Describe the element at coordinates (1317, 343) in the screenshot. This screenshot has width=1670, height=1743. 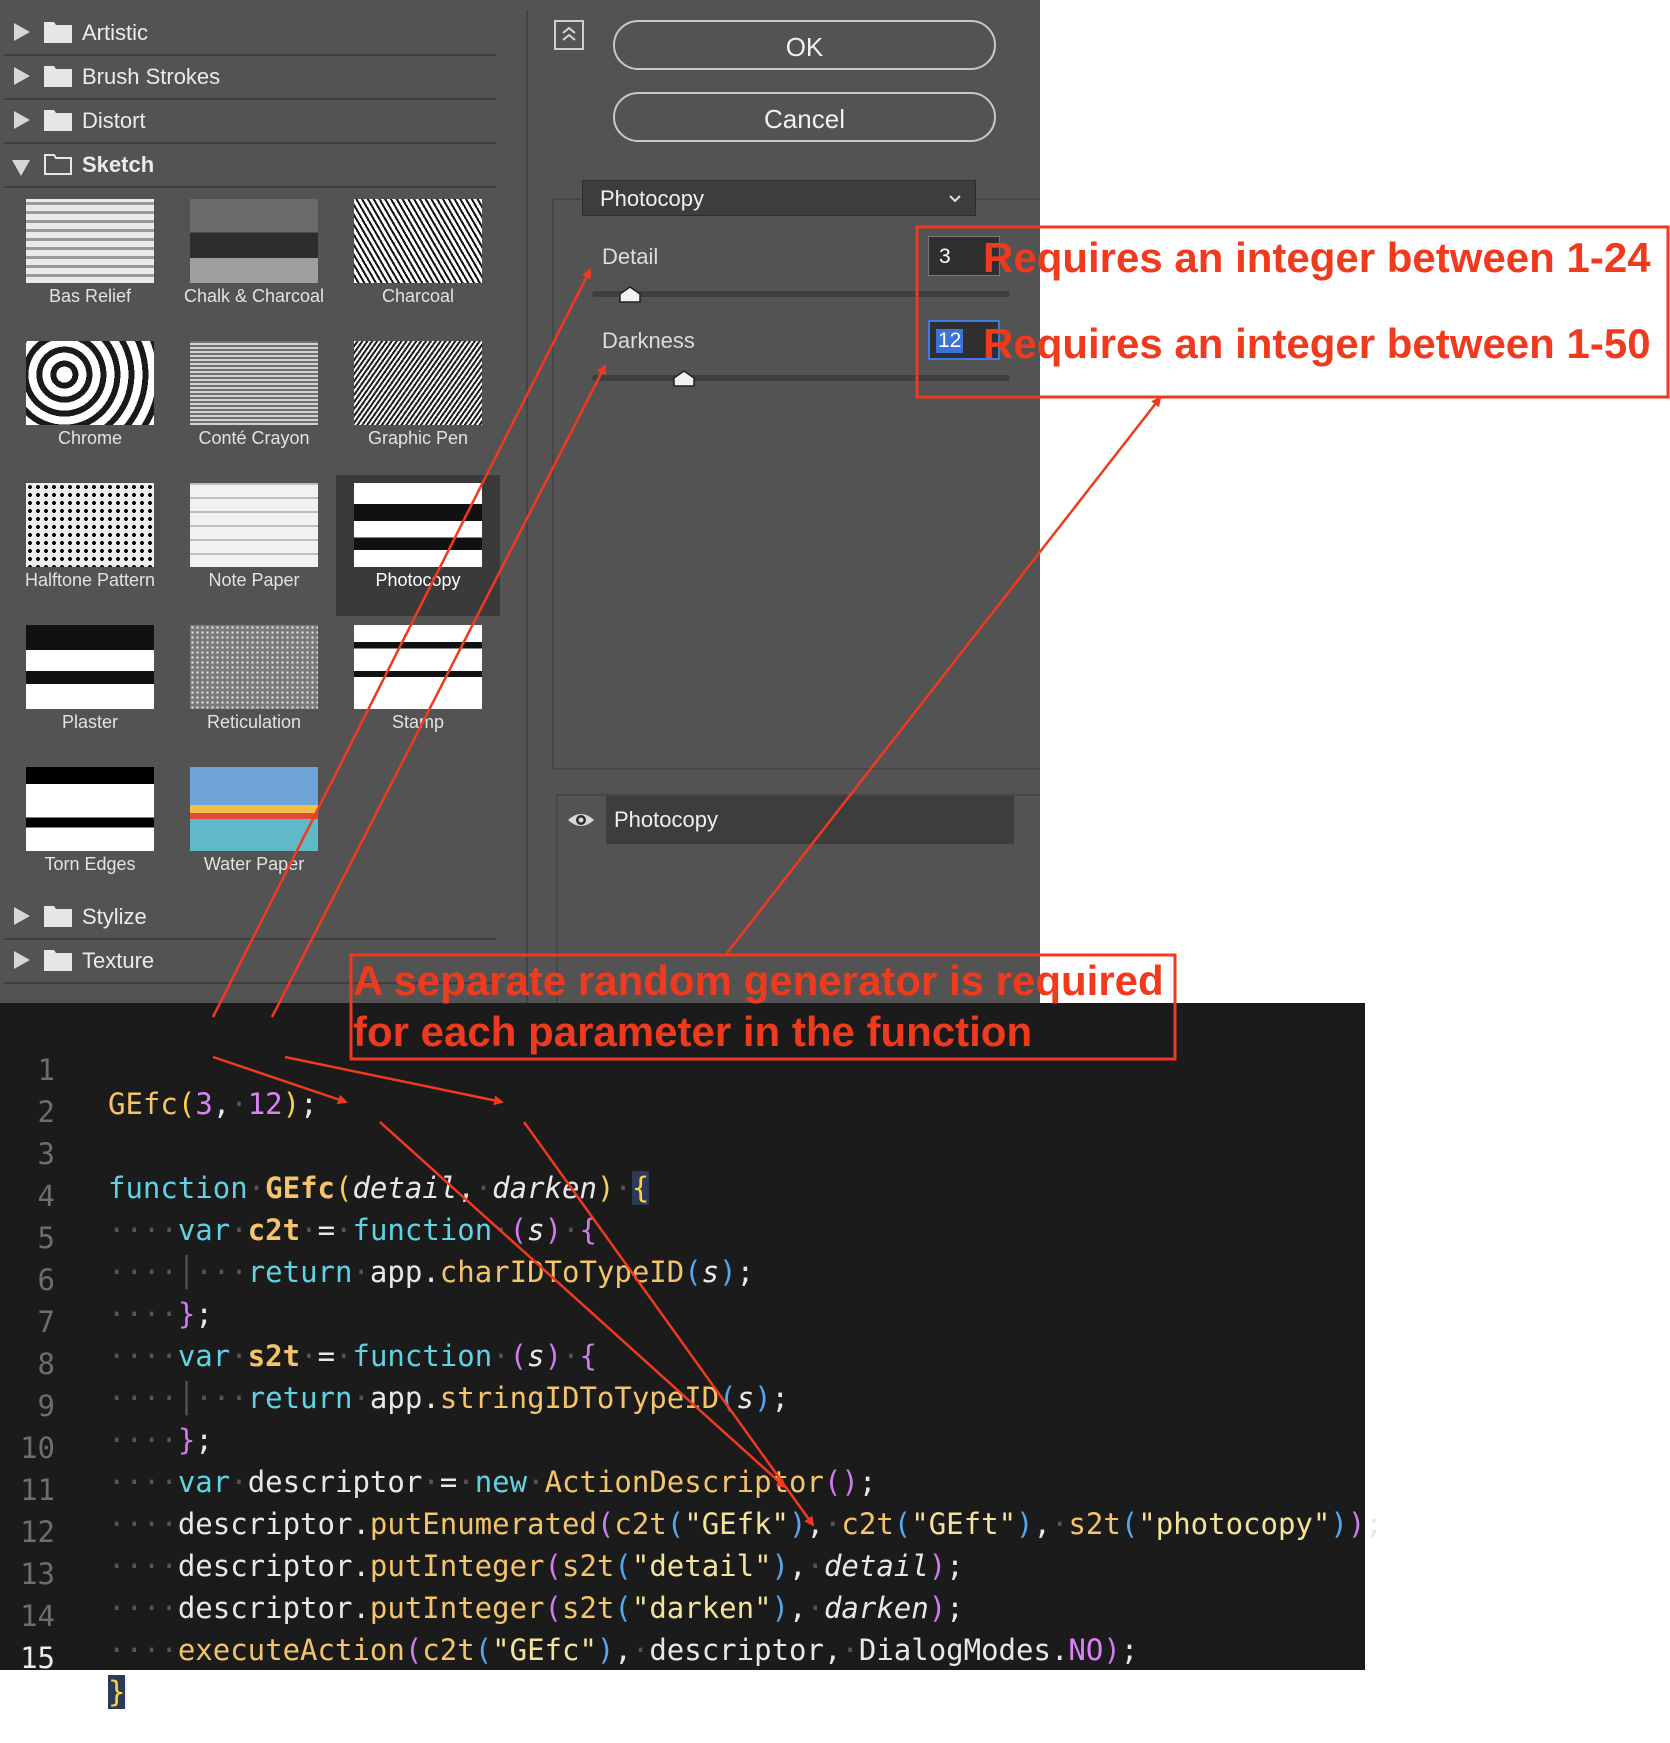
I see `darkness-range-annotation: Requires an integer between 1-50` at that location.